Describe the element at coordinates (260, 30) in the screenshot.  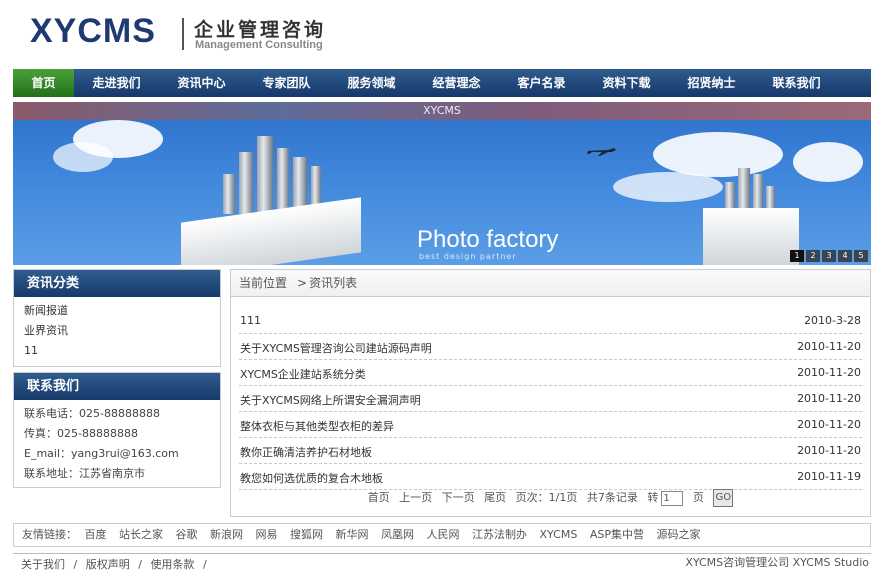
I see `logo-cn-text: 企业管理咨询` at that location.